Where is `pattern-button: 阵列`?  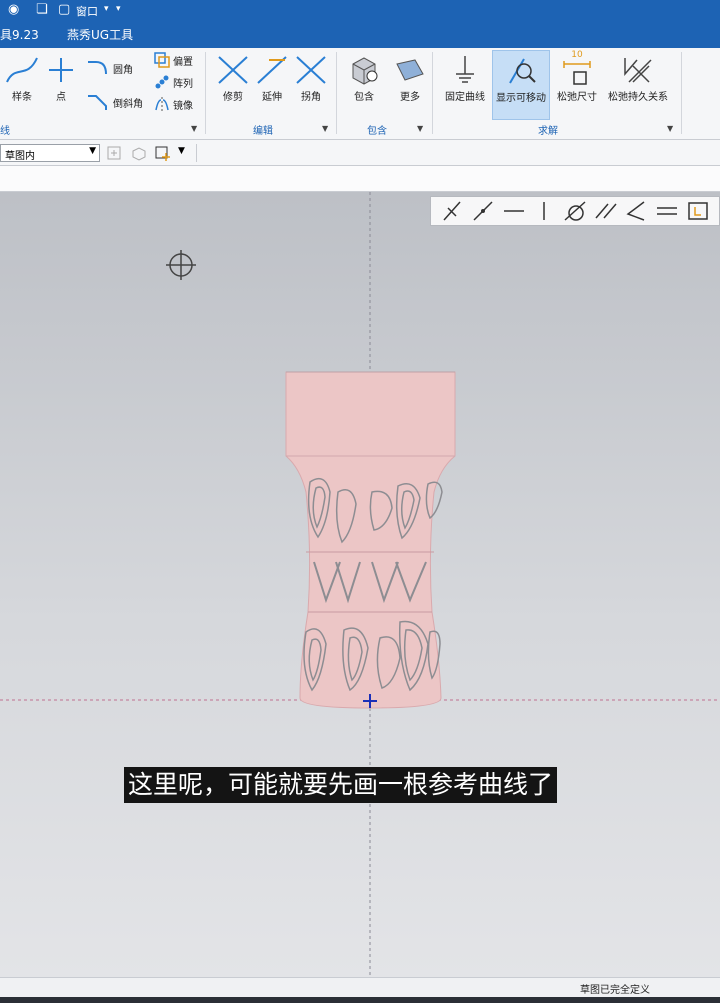
pattern-button: 阵列 is located at coordinates (173, 82).